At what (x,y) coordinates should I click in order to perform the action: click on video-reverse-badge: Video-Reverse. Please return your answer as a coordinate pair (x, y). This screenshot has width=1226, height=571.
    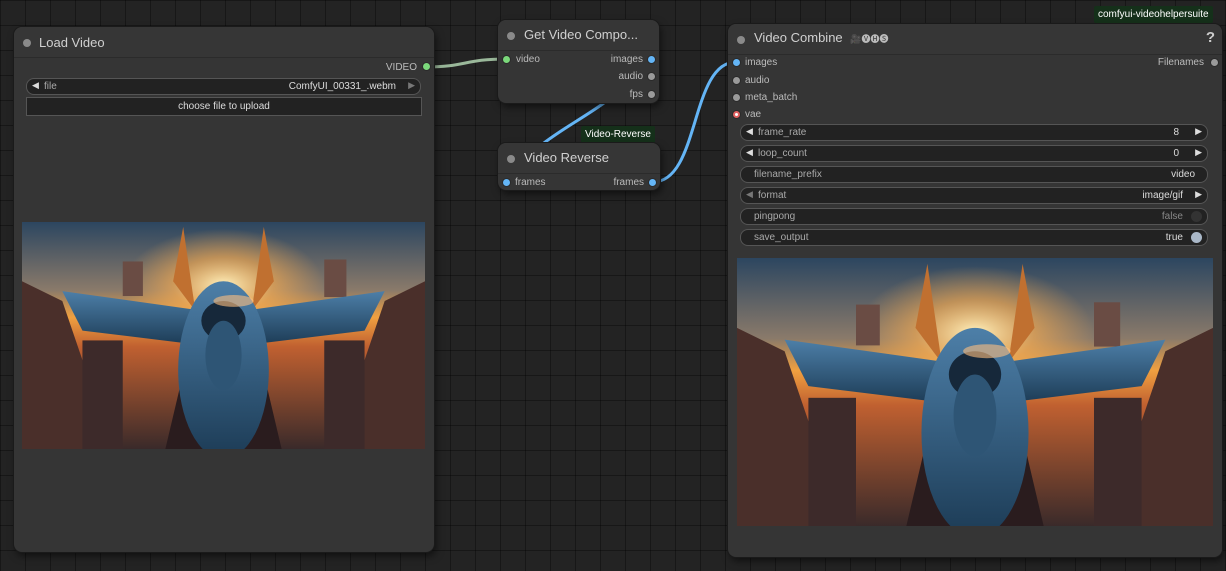
    Looking at the image, I should click on (618, 134).